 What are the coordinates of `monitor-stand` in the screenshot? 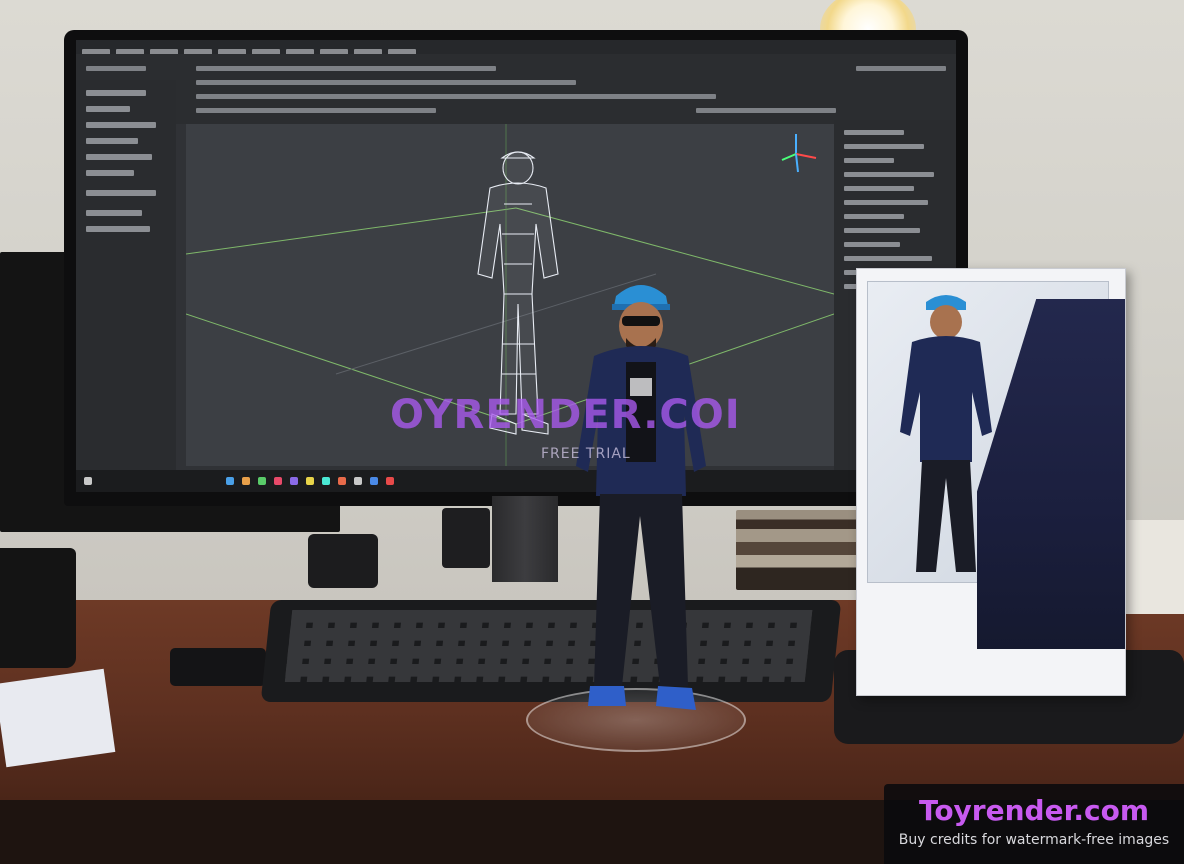 It's located at (525, 539).